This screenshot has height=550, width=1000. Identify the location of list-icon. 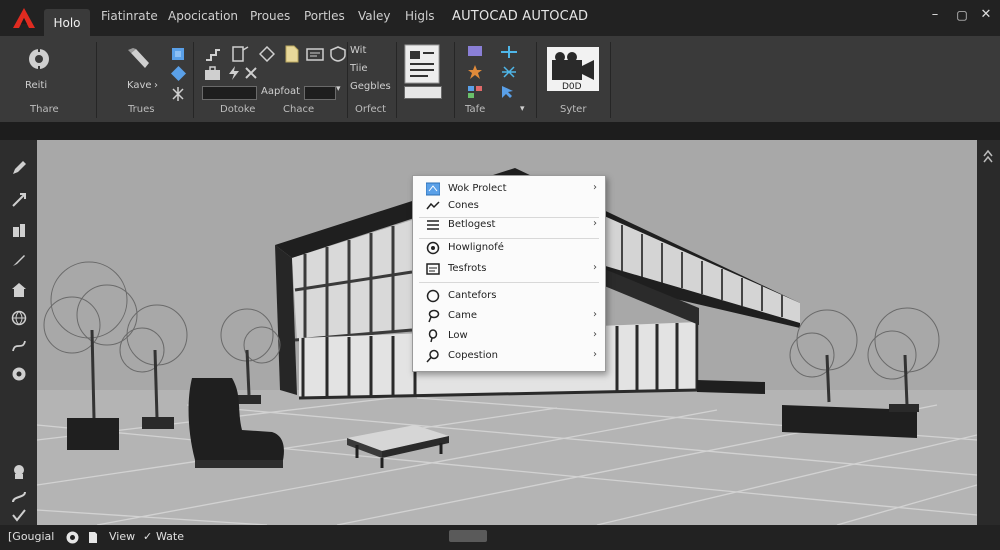
(433, 225).